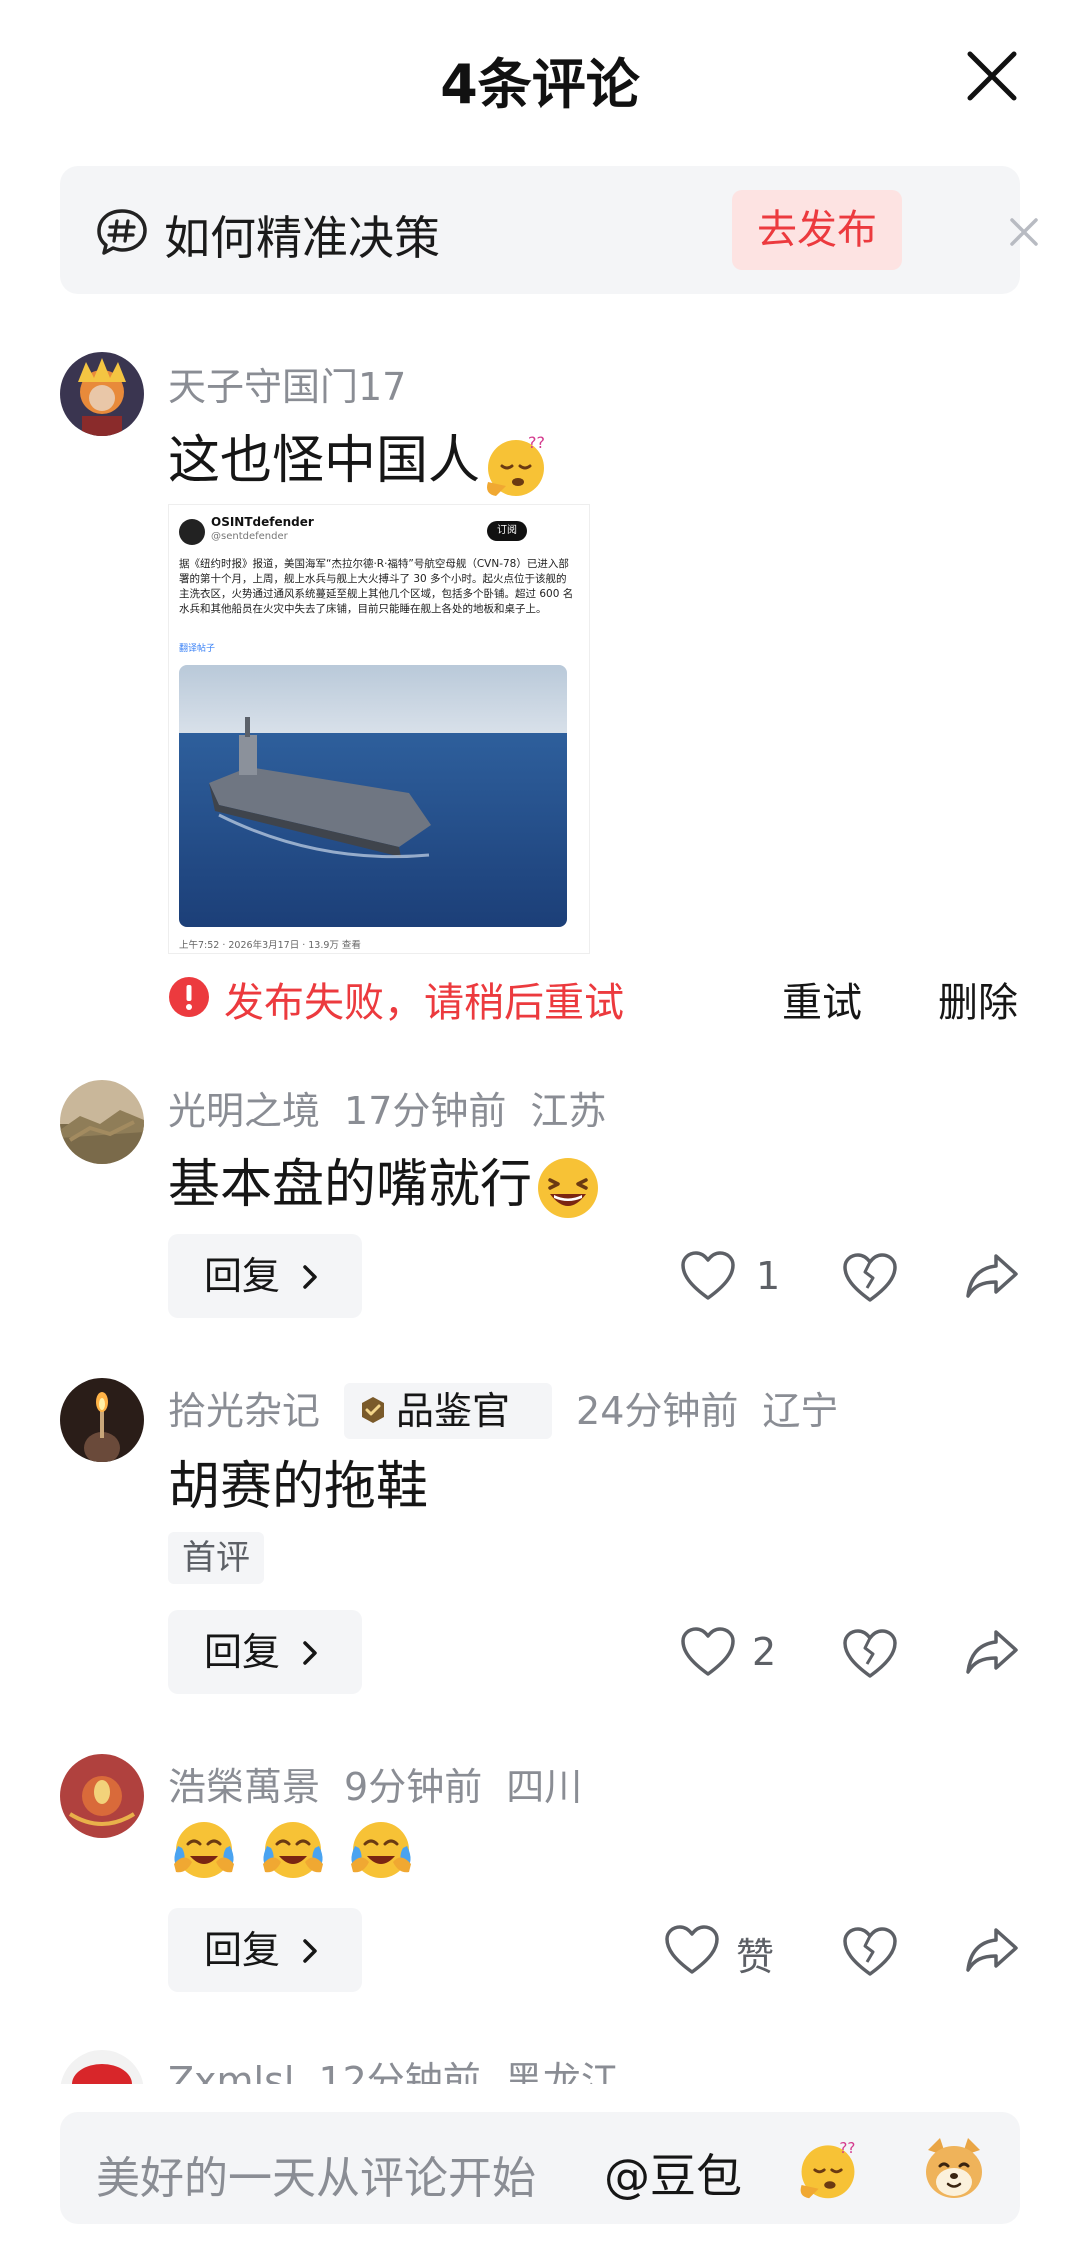 This screenshot has height=2260, width=1080. What do you see at coordinates (373, 1410) in the screenshot?
I see `badge-icon` at bounding box center [373, 1410].